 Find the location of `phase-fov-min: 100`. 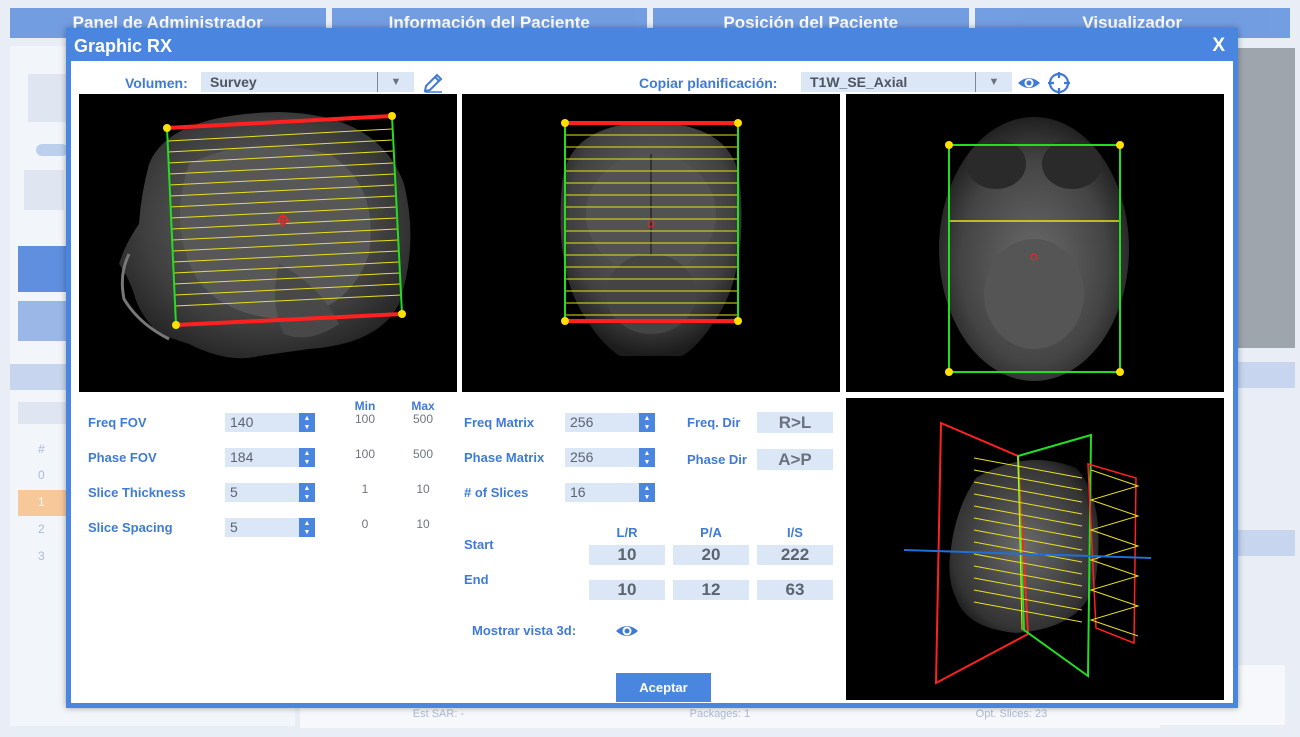

phase-fov-min: 100 is located at coordinates (365, 454).